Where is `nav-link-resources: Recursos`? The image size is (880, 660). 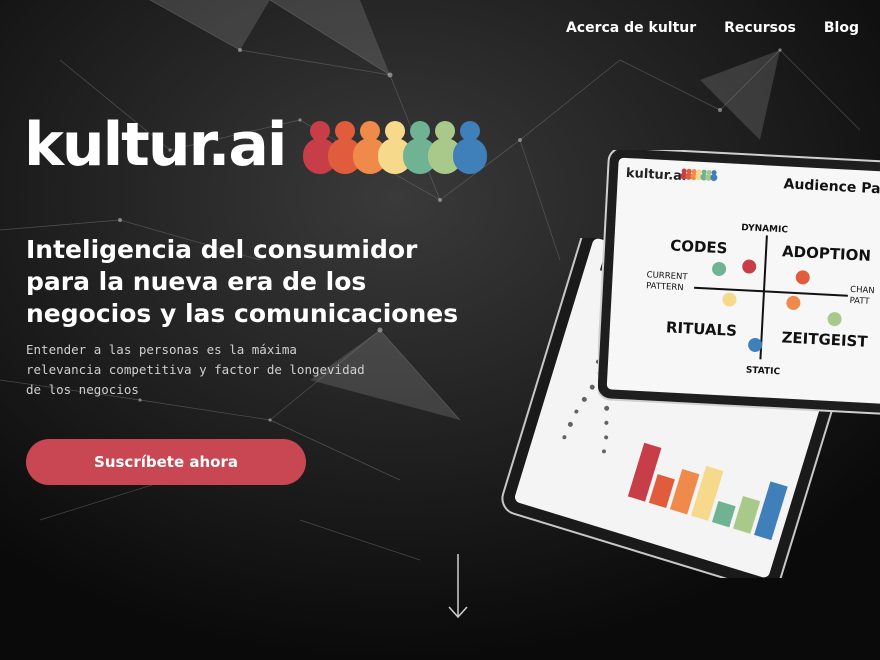 nav-link-resources: Recursos is located at coordinates (760, 28).